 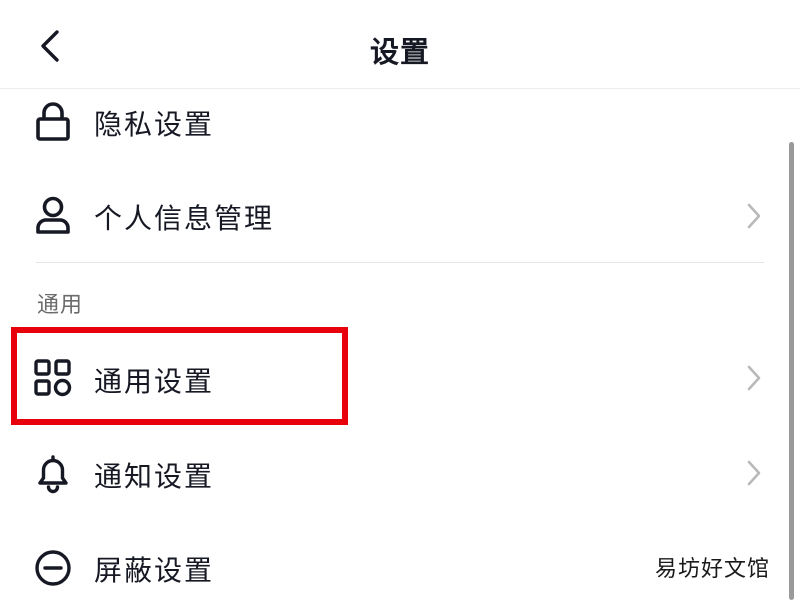 I want to click on grid-icon, so click(x=53, y=378).